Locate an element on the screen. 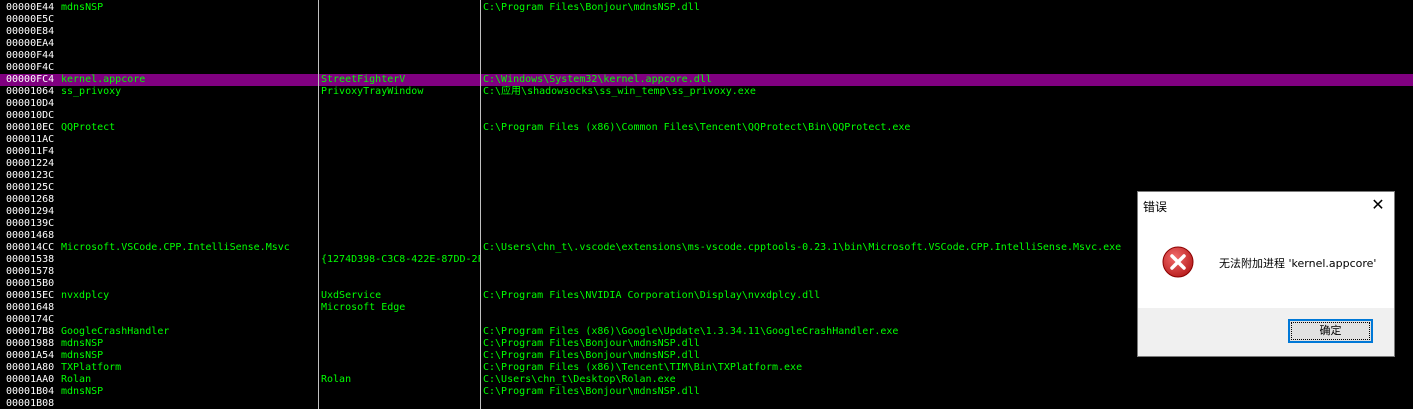 This screenshot has width=1413, height=409. table-row: 00001B08 is located at coordinates (706, 403).